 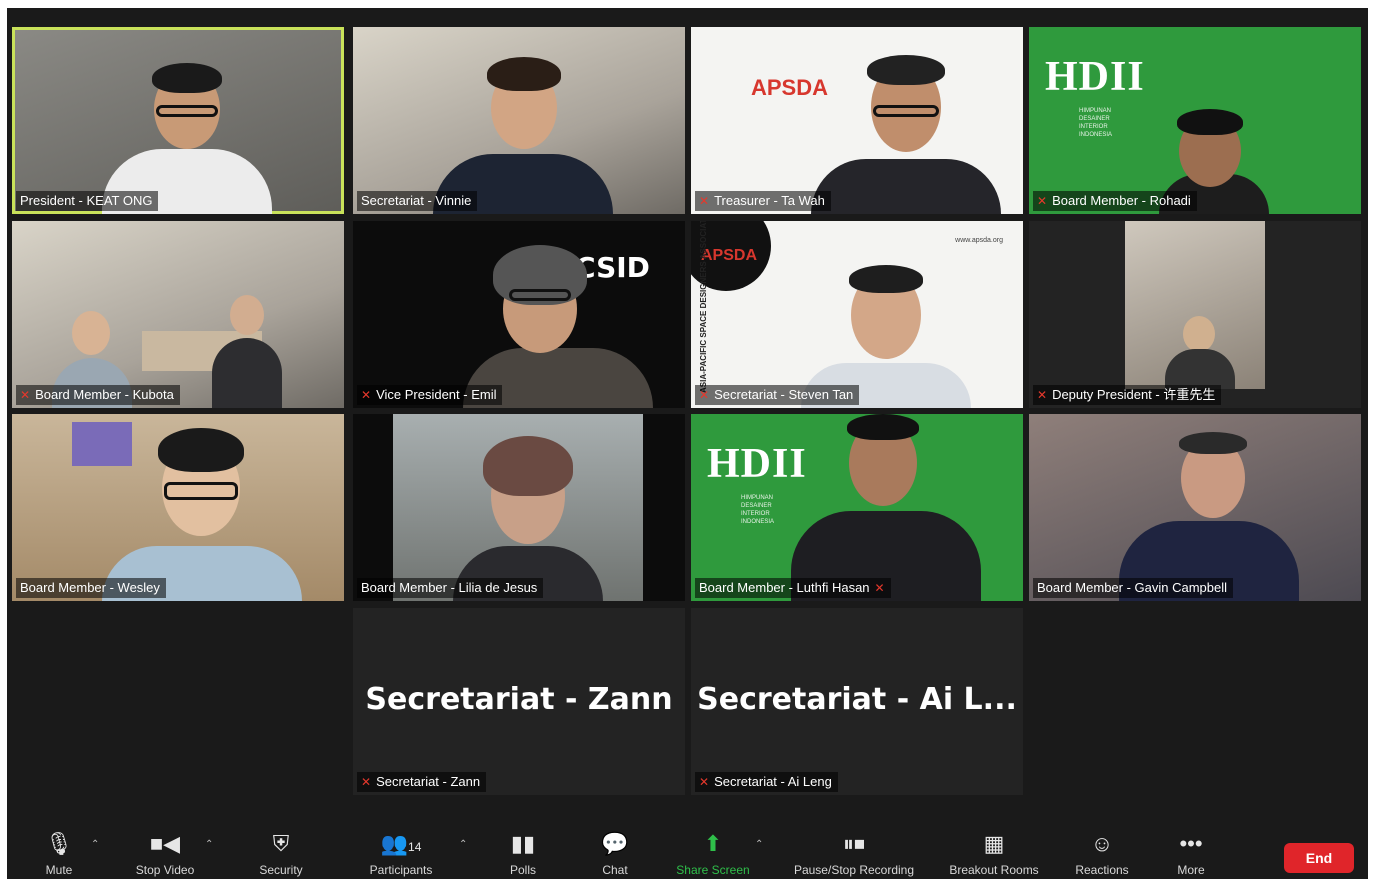 I want to click on reactions-button: ☺ Reactions, so click(x=1102, y=854).